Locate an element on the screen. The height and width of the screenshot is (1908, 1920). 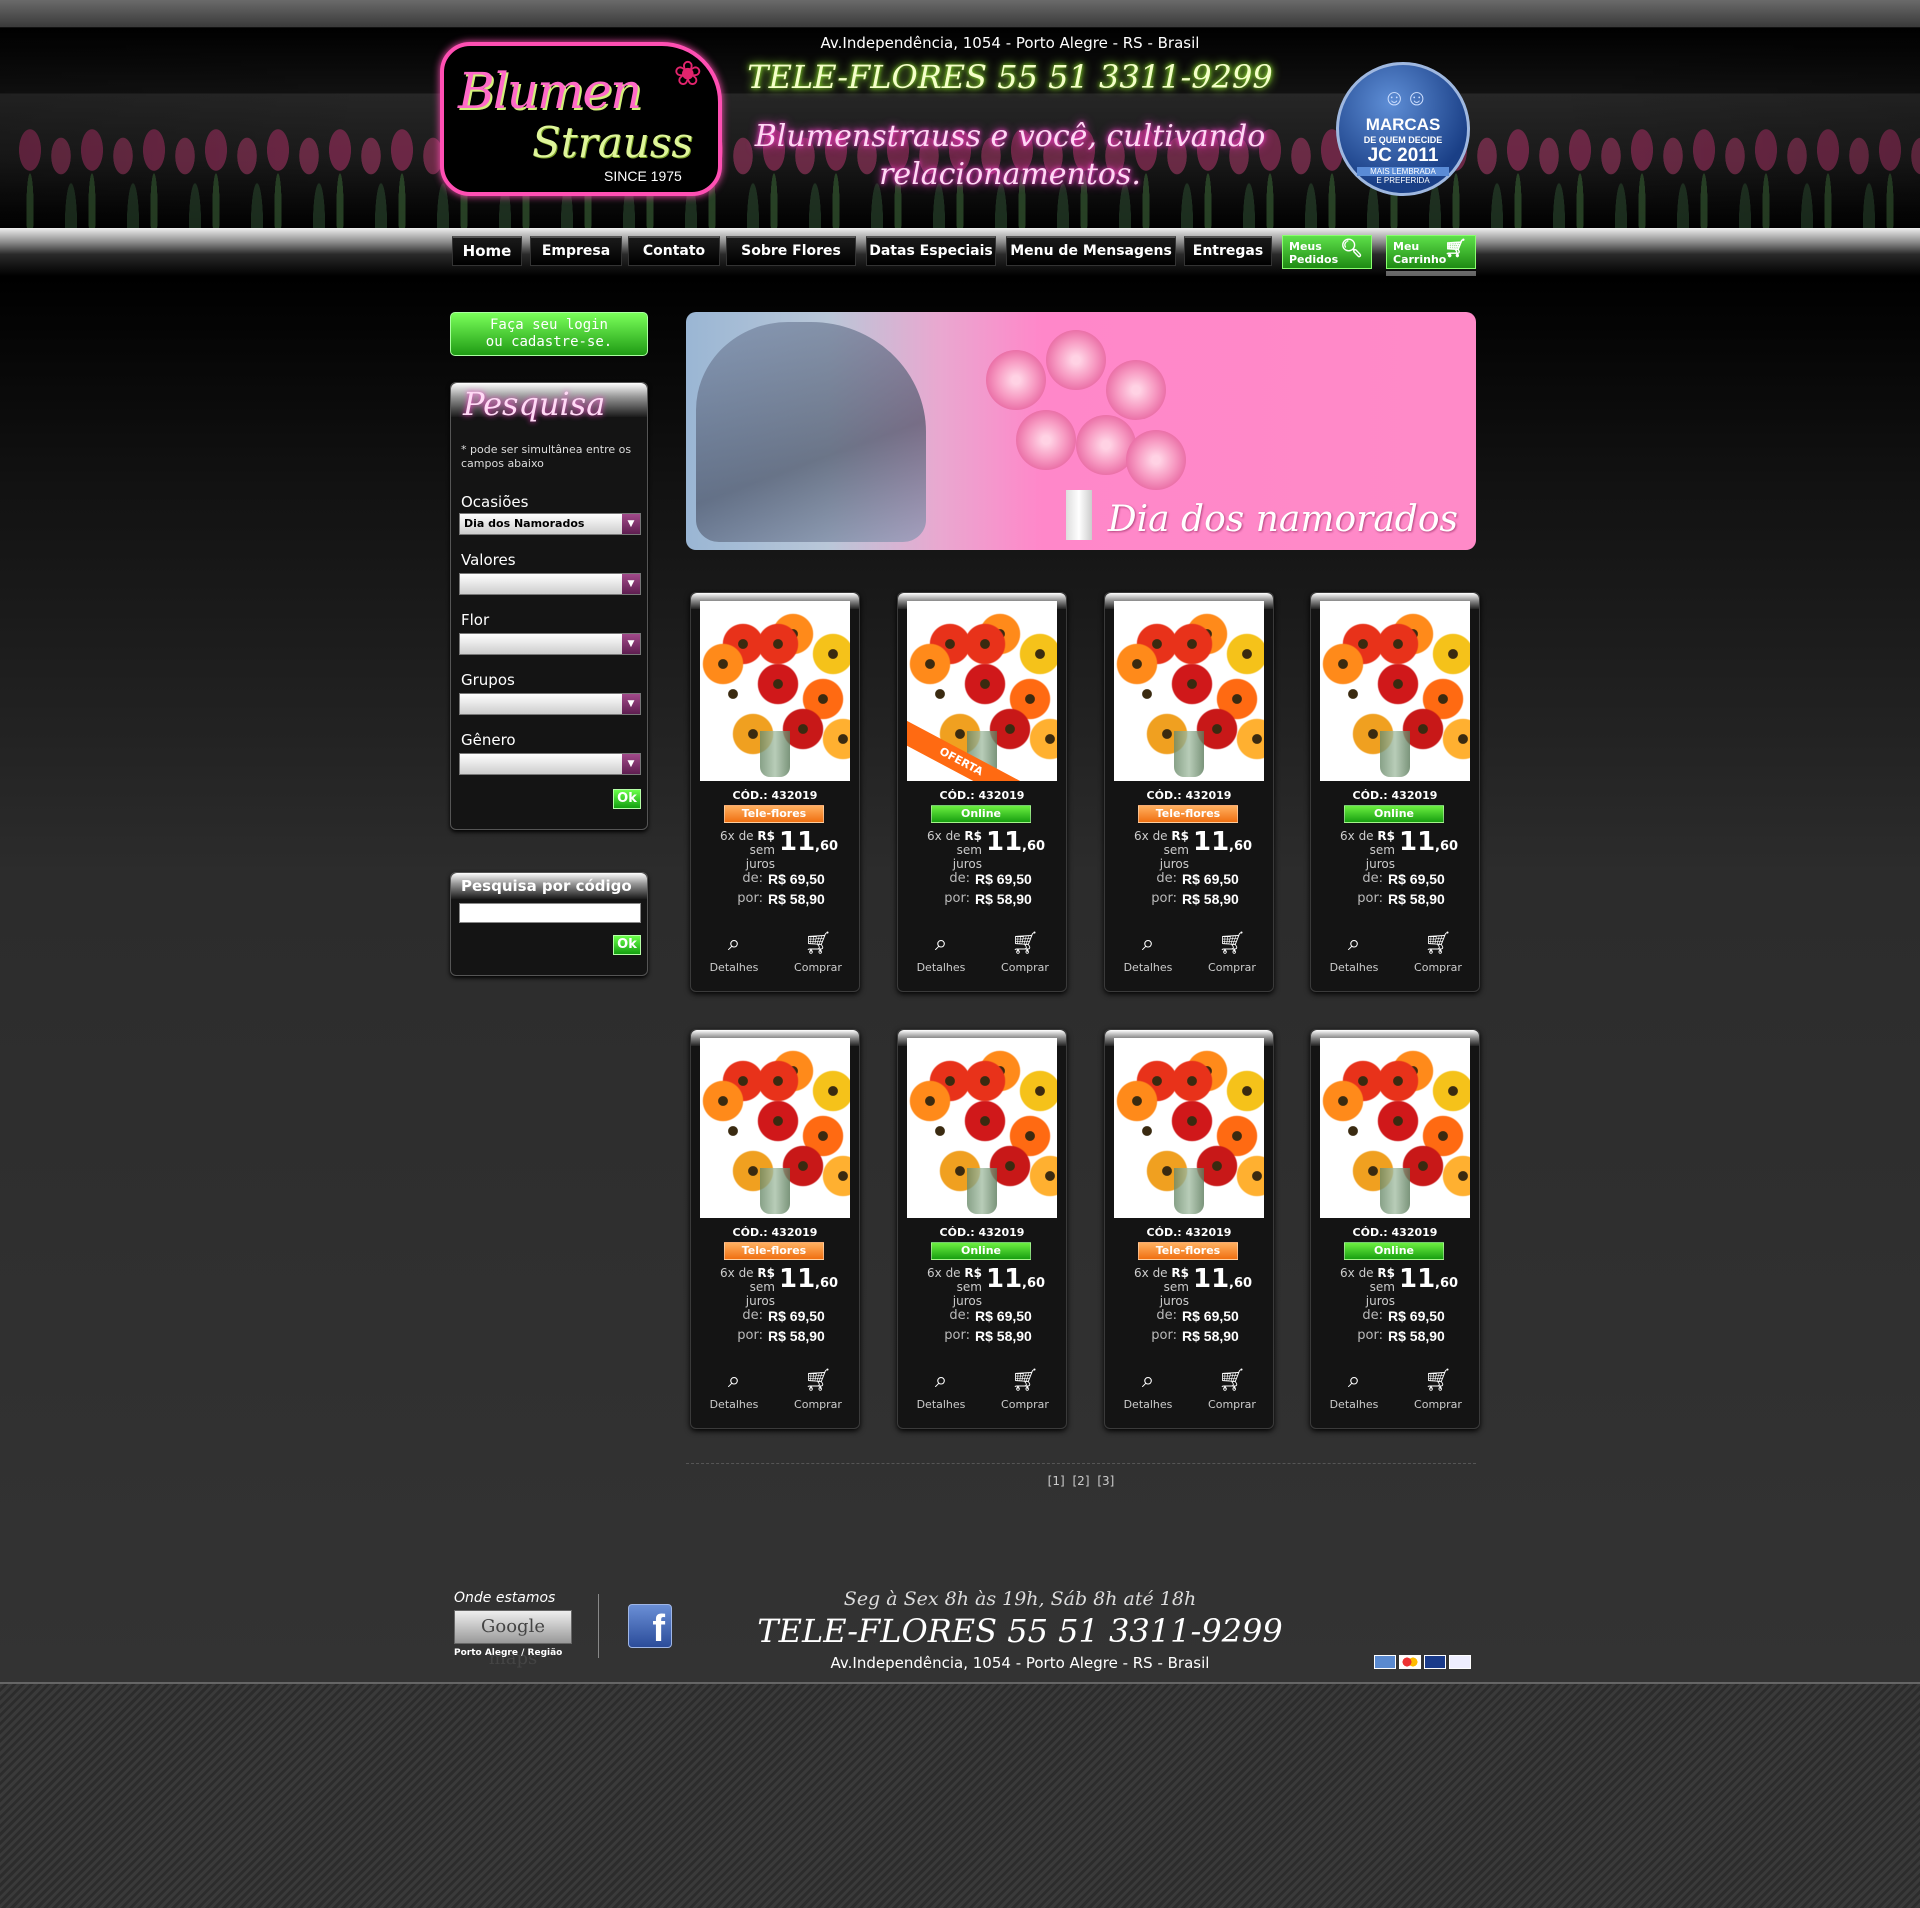
nav-entregas: Entregas is located at coordinates (1228, 251).